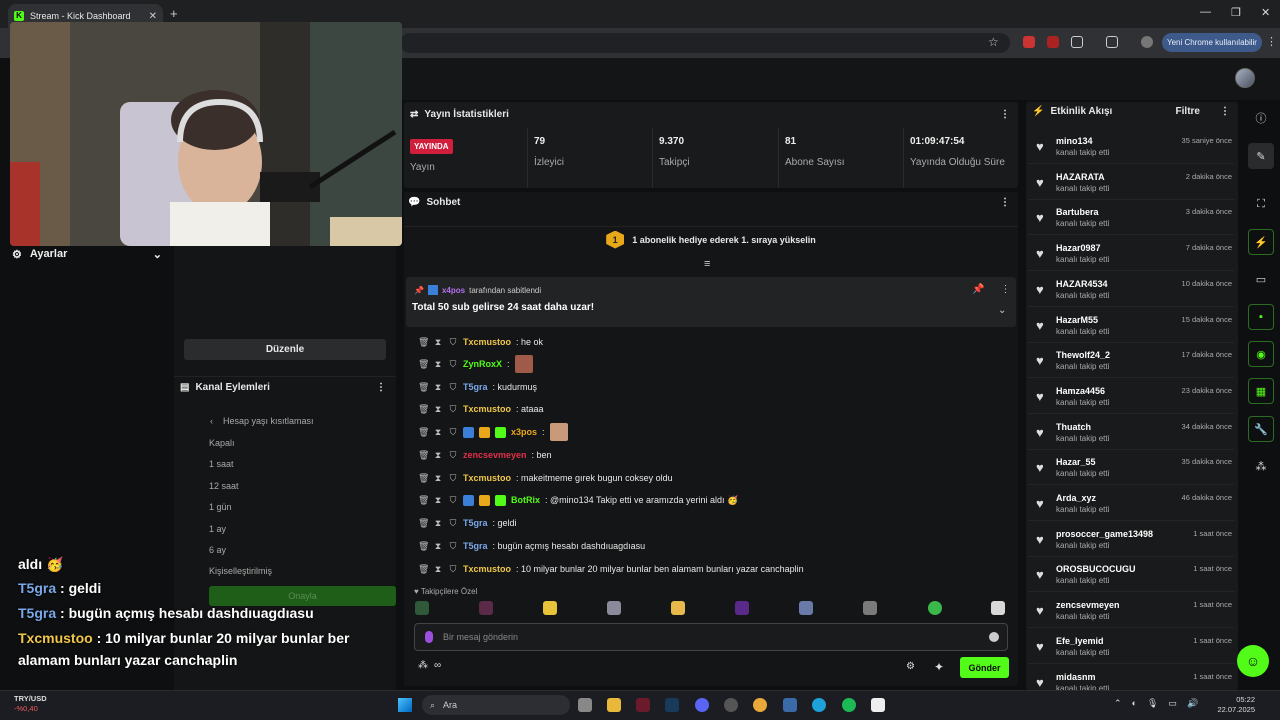  I want to click on broadcast-icon: ◉, so click(1261, 354).